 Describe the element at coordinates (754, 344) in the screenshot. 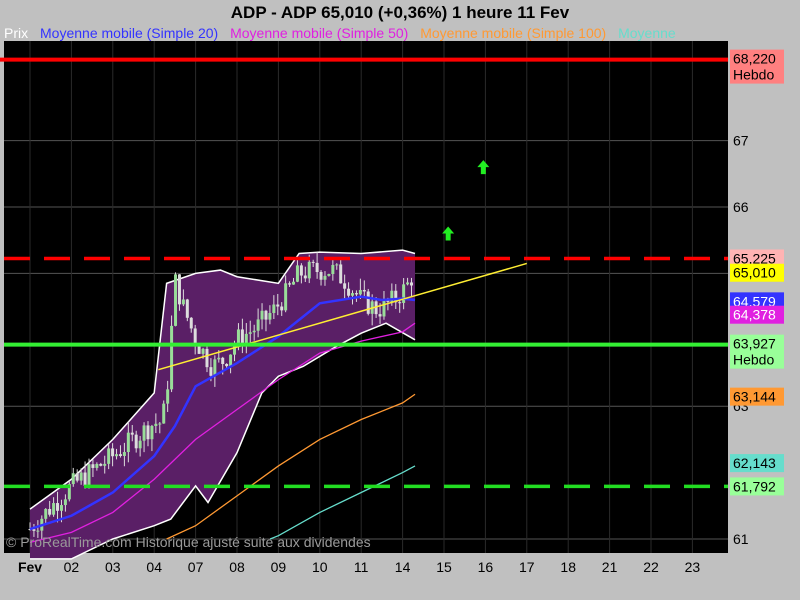

I see `level-label-3: 63,927` at that location.